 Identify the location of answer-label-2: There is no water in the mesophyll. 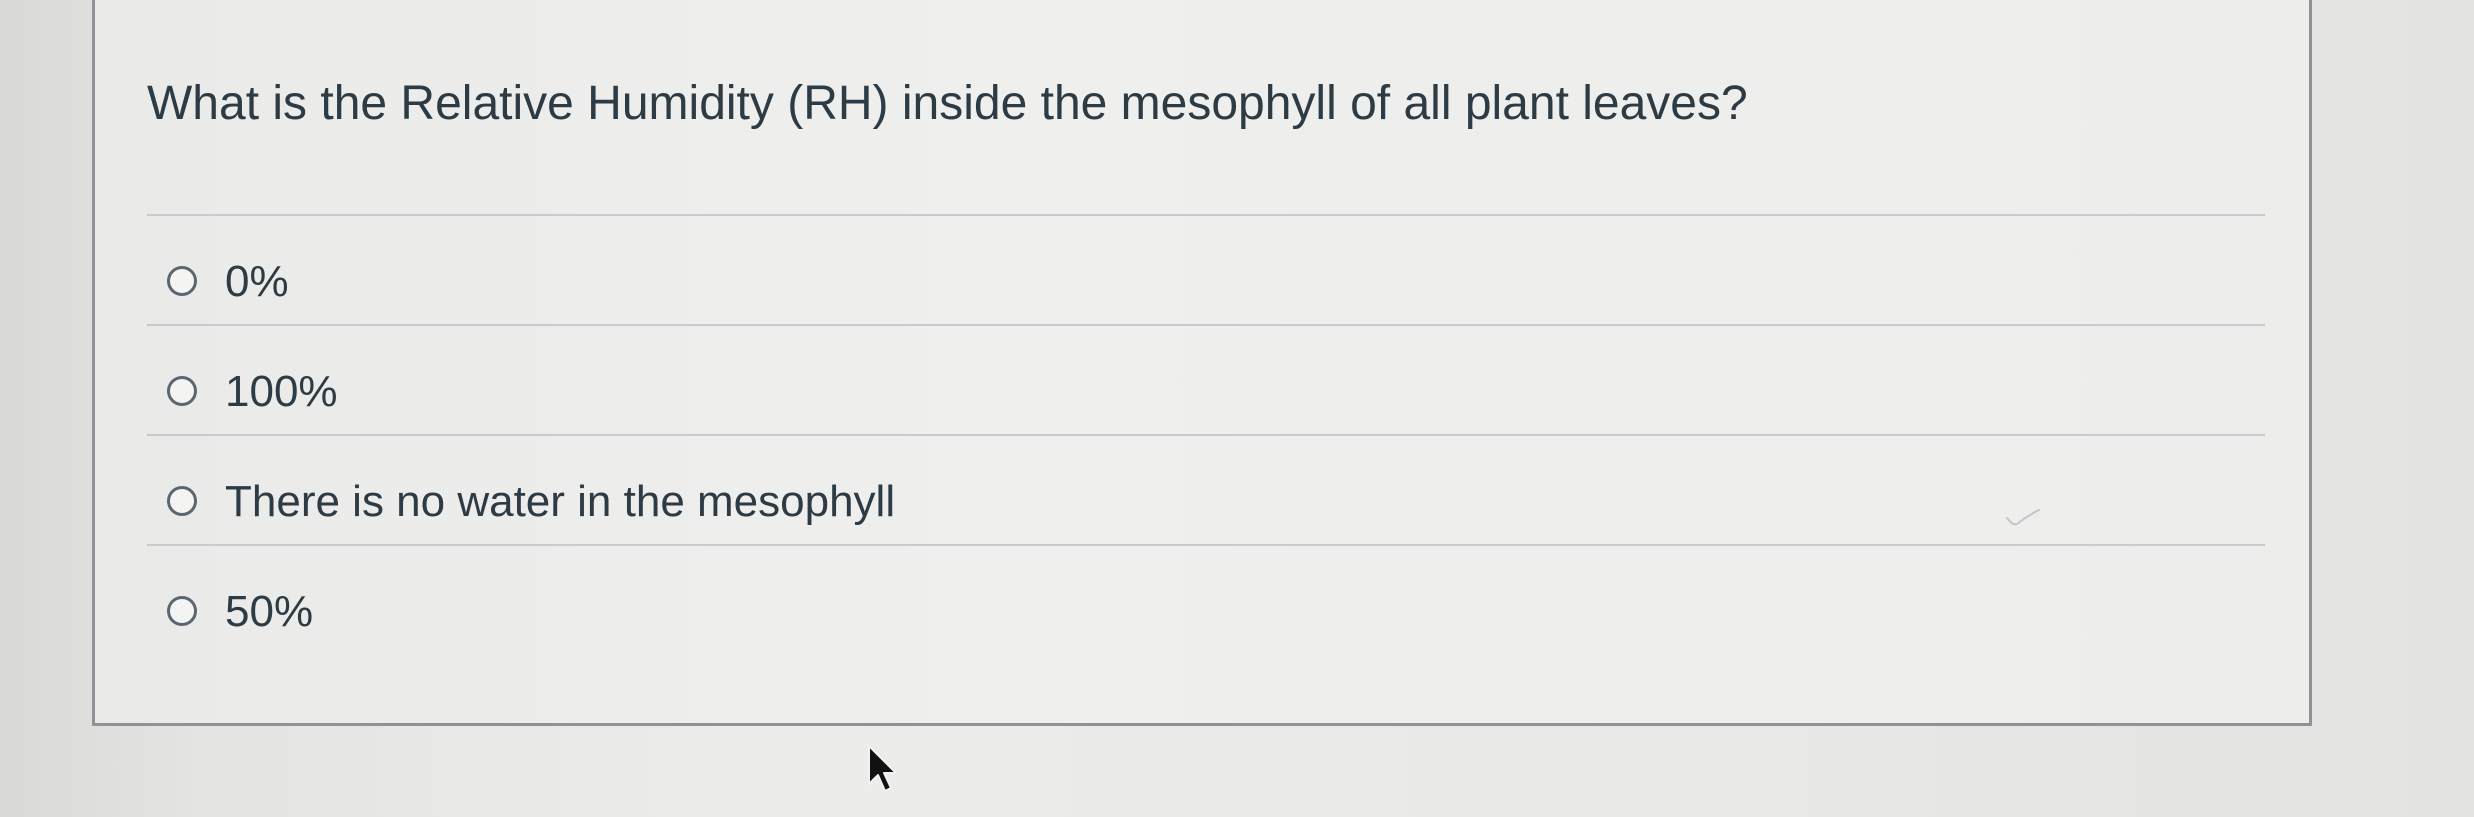
(560, 502).